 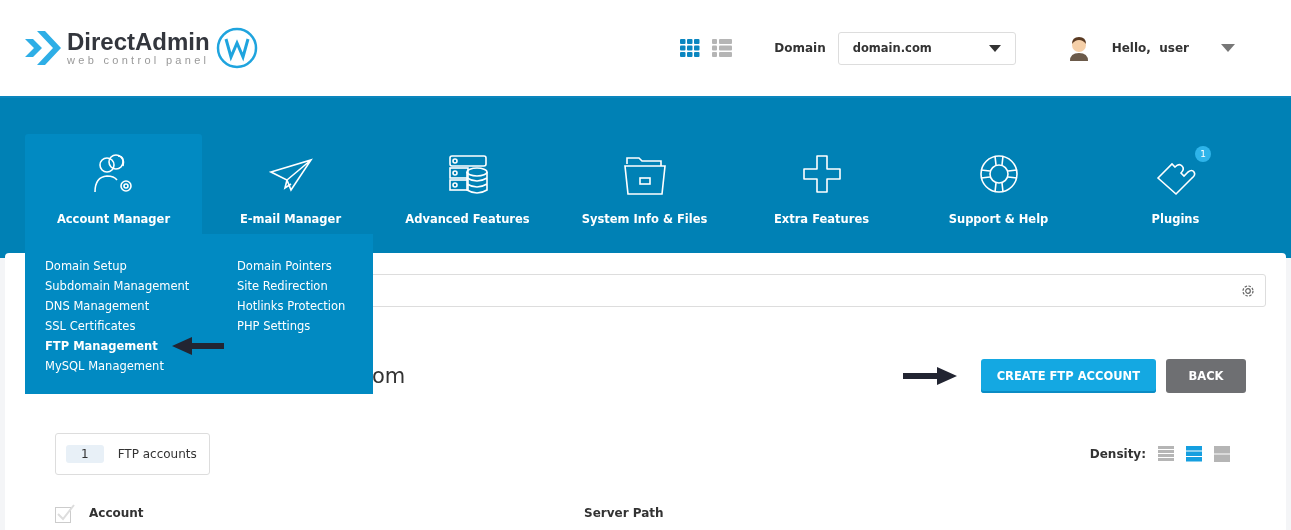 I want to click on settings-icon, so click(x=1248, y=290).